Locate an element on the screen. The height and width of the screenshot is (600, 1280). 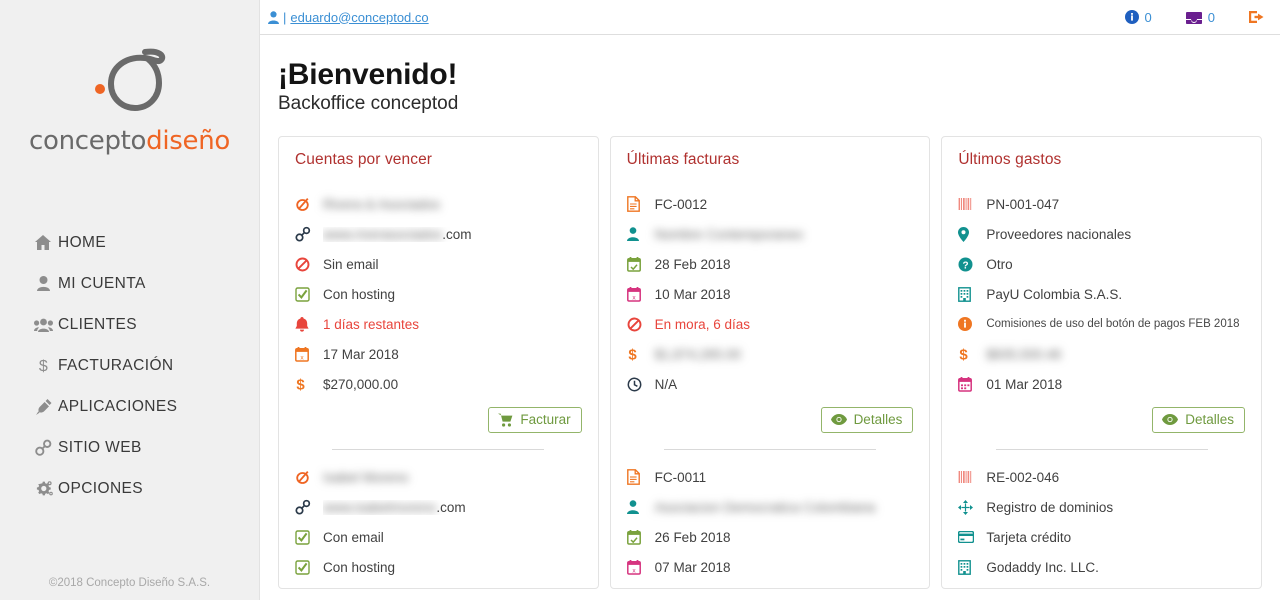
redacted-text: www.isabelmoreno is located at coordinates (380, 507).